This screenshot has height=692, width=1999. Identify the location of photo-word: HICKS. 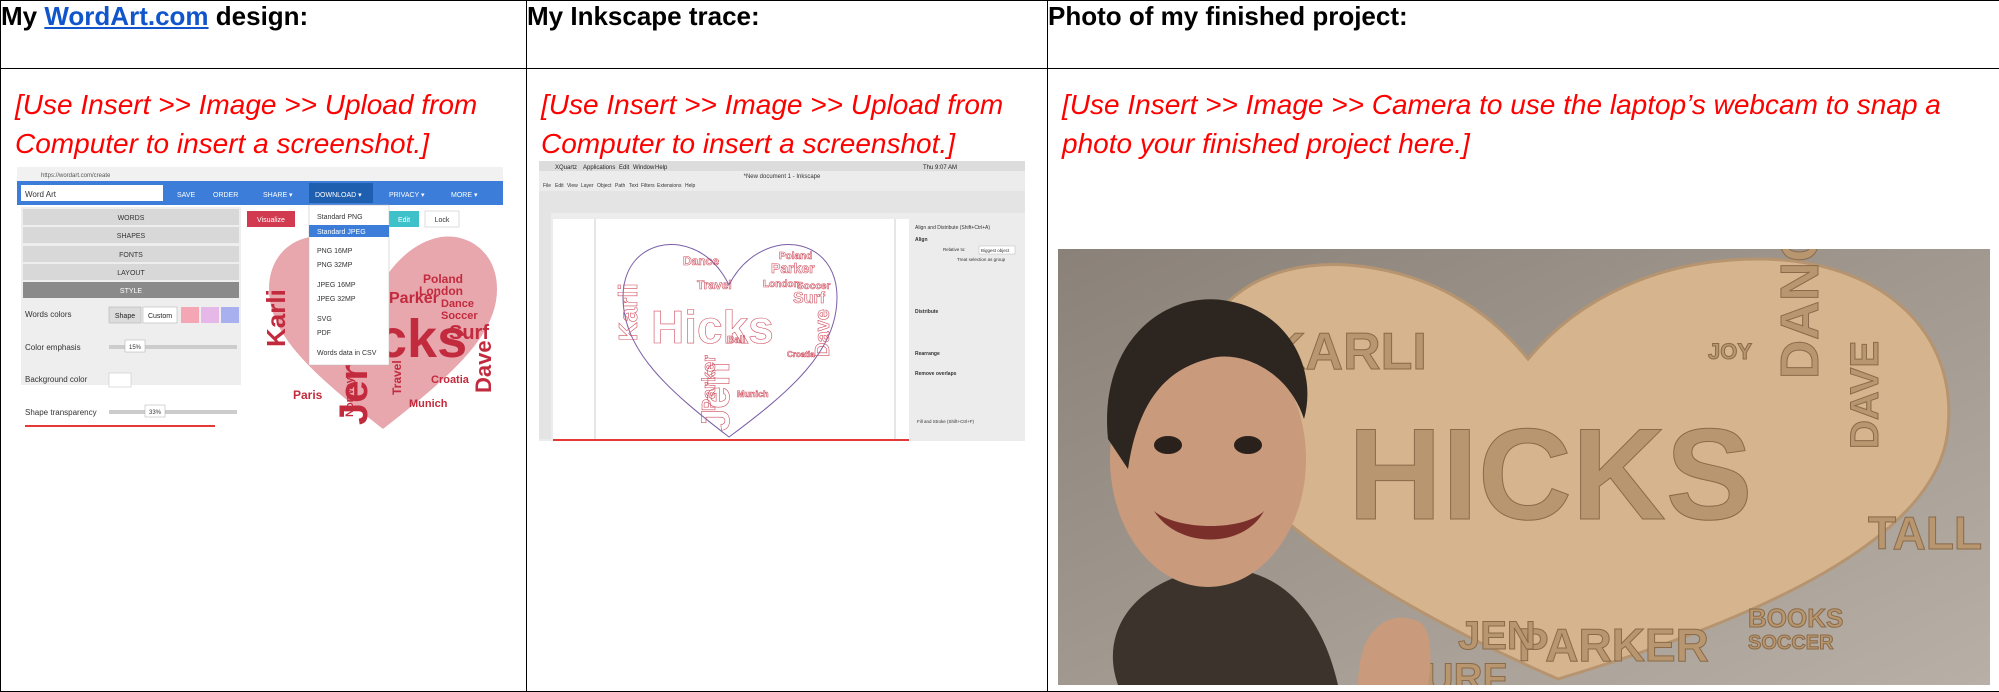
(1550, 474).